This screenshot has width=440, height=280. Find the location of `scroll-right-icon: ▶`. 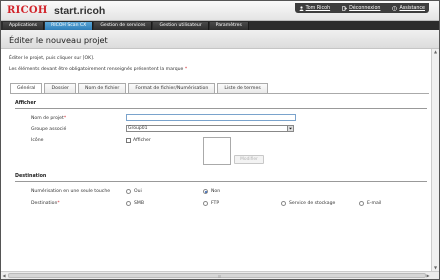

scroll-right-icon: ▶ is located at coordinates (428, 276).